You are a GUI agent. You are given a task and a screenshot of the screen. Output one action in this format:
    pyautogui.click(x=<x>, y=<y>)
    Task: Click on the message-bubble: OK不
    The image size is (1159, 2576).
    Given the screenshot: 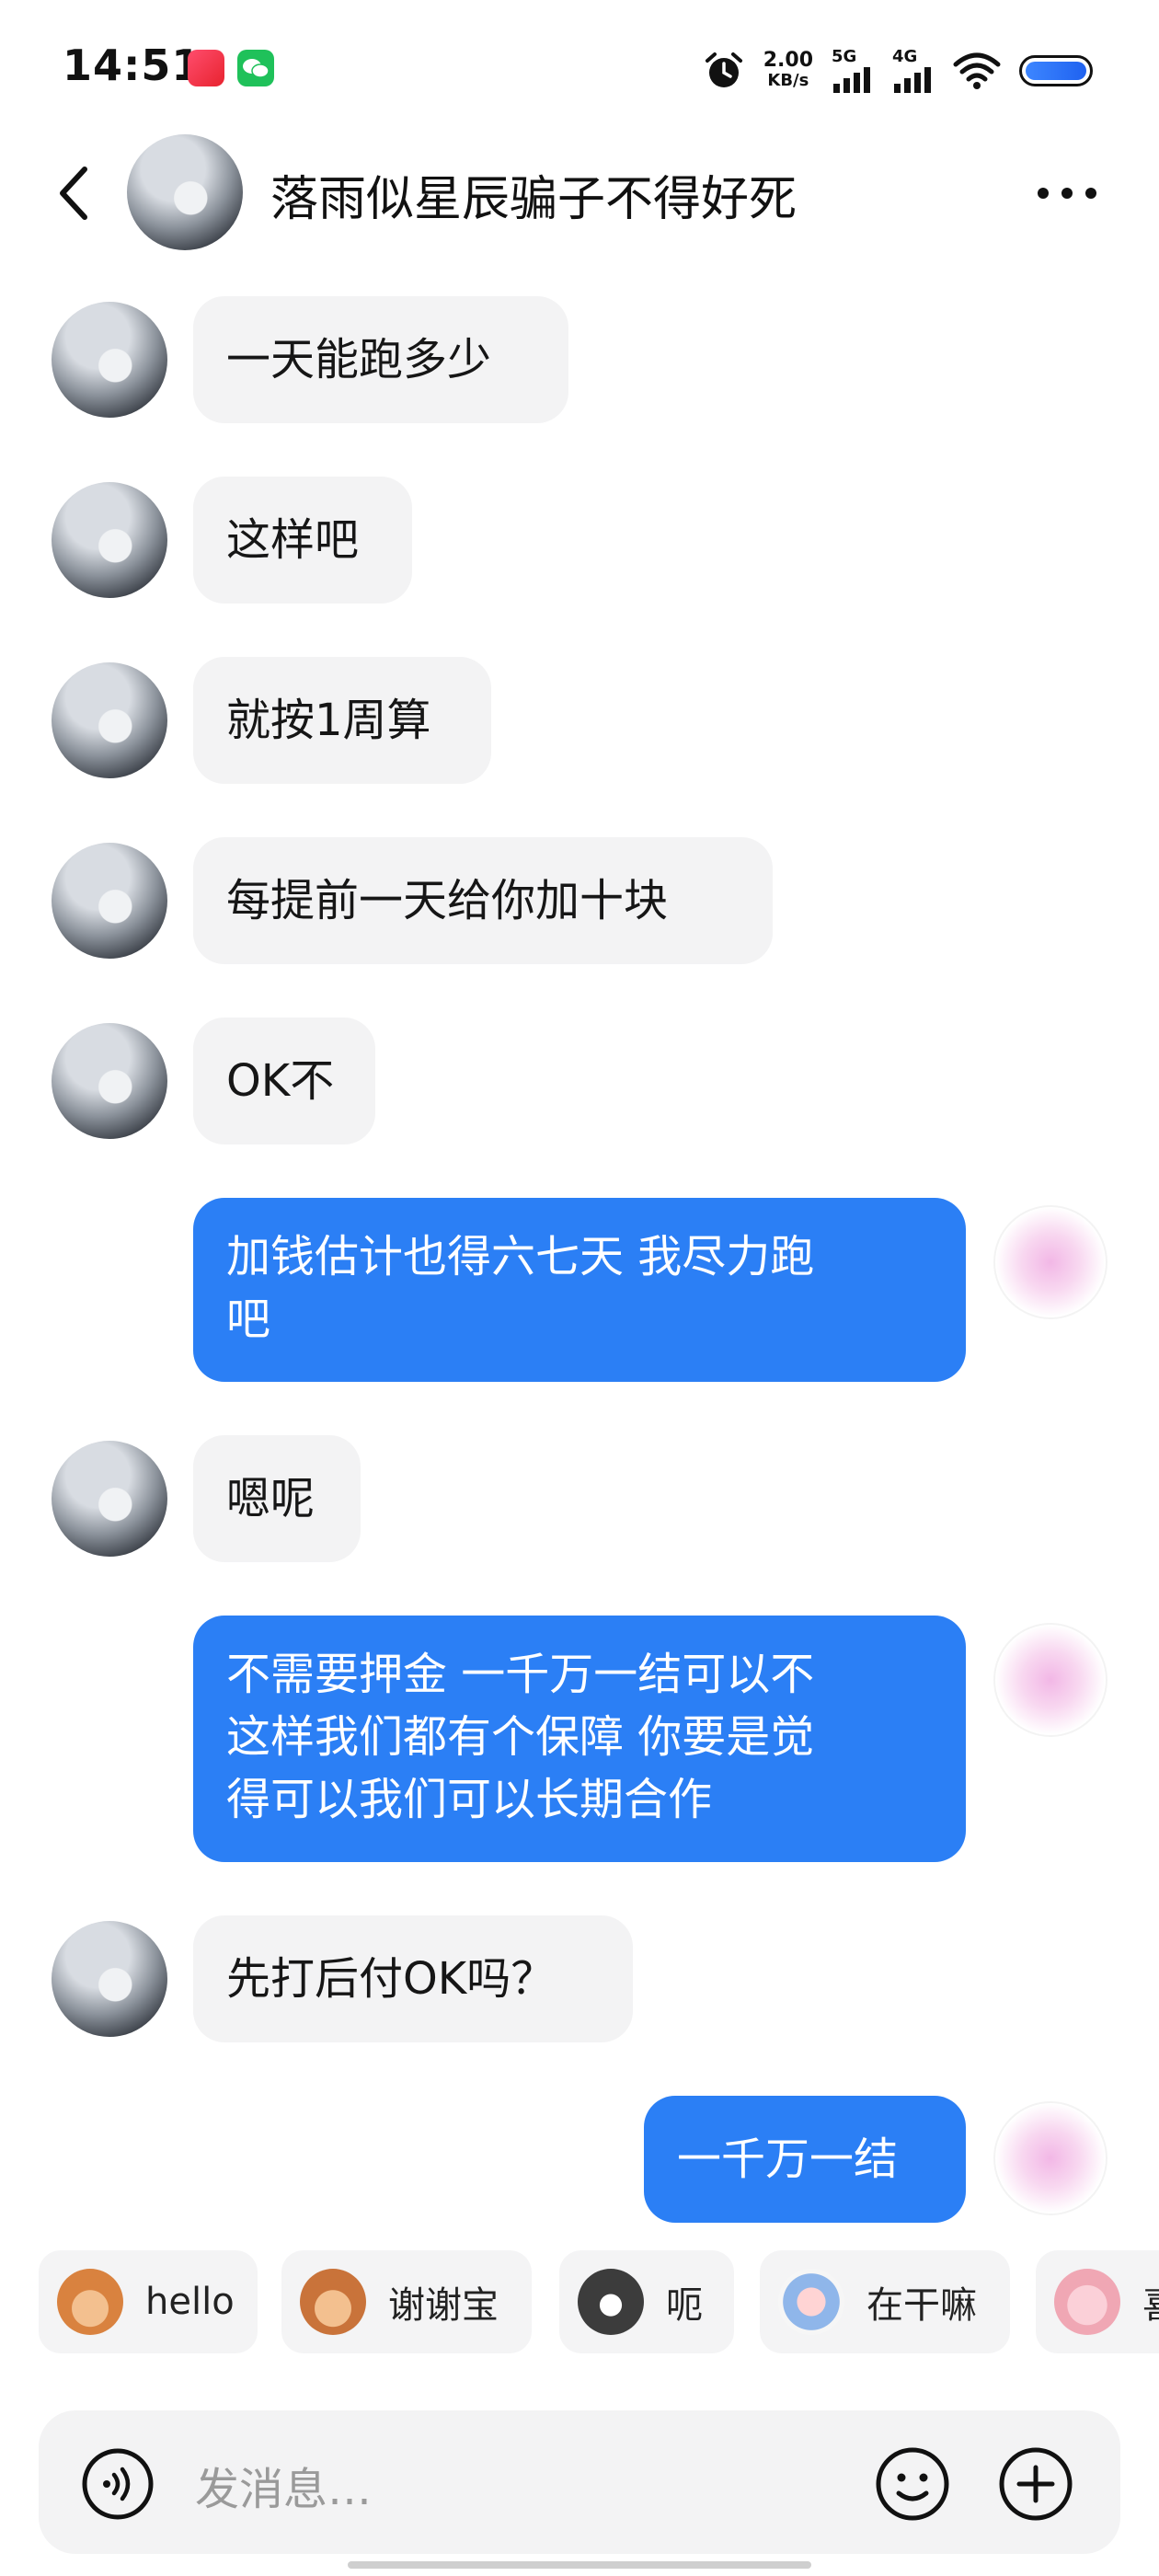 What is the action you would take?
    pyautogui.click(x=284, y=1081)
    